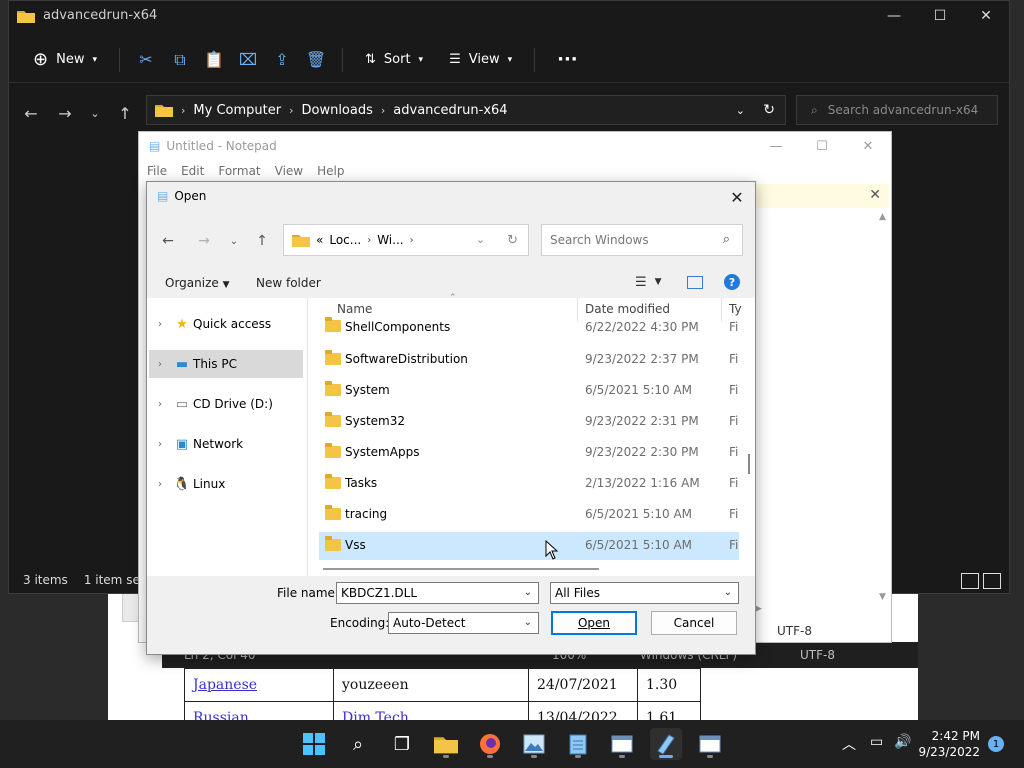  I want to click on file-list-horizontal-scrollbar, so click(461, 569).